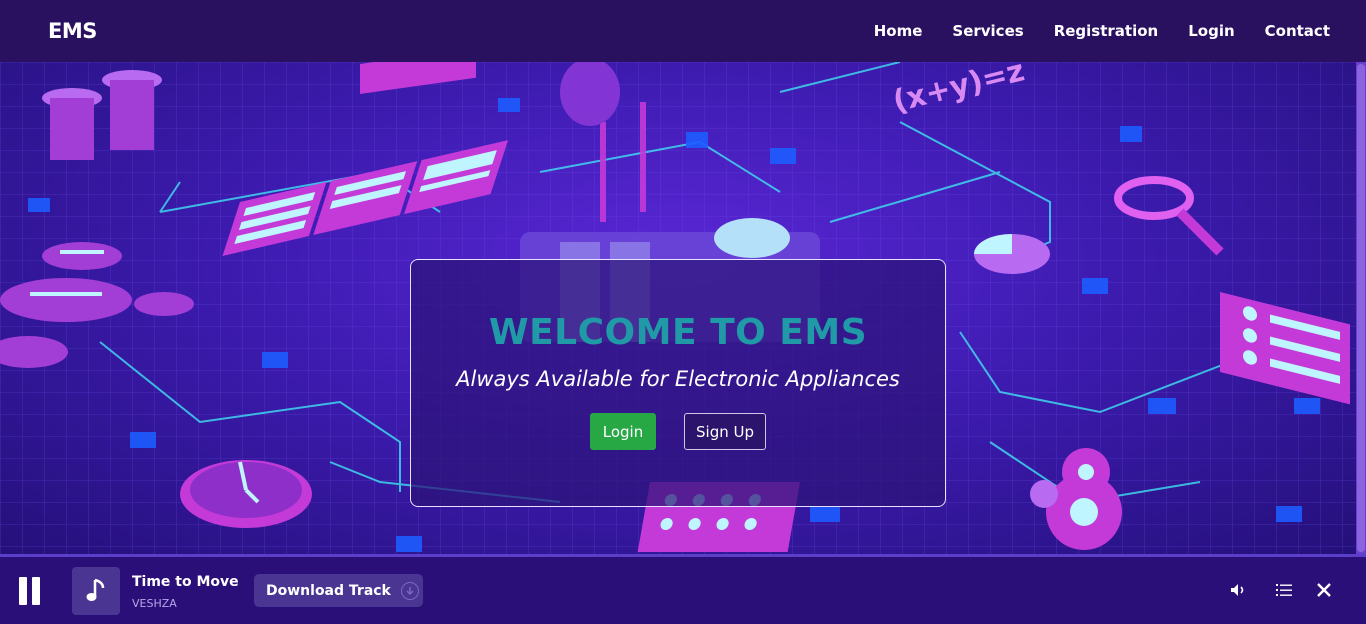 The height and width of the screenshot is (624, 1366). What do you see at coordinates (1211, 31) in the screenshot?
I see `nav-login: Login` at bounding box center [1211, 31].